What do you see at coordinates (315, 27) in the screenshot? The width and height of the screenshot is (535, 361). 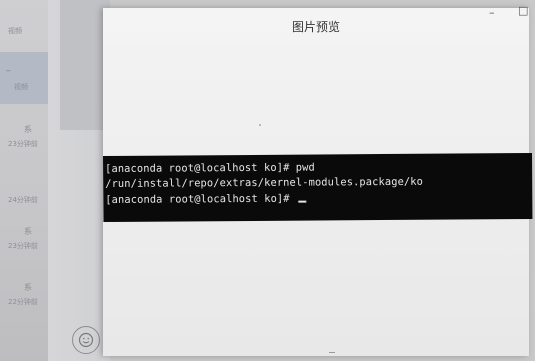 I see `window-title: 图片预览` at bounding box center [315, 27].